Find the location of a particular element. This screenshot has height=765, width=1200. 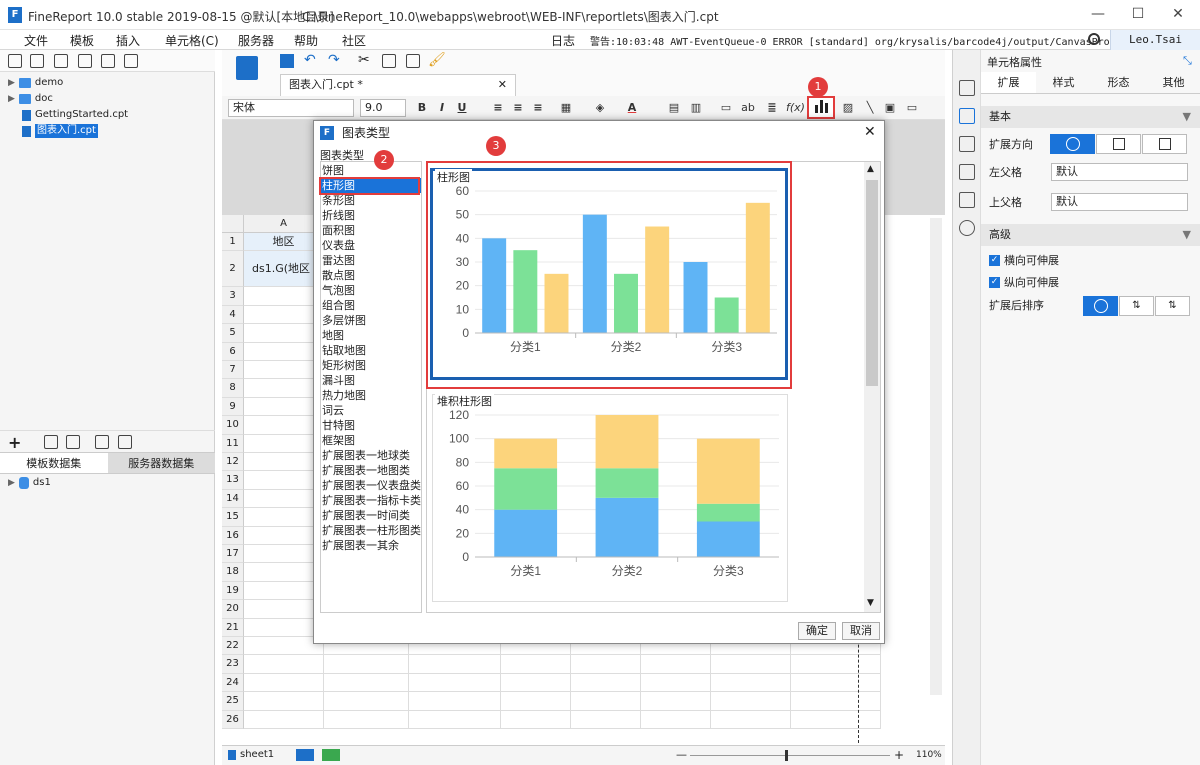

sync-icon is located at coordinates (125, 442).